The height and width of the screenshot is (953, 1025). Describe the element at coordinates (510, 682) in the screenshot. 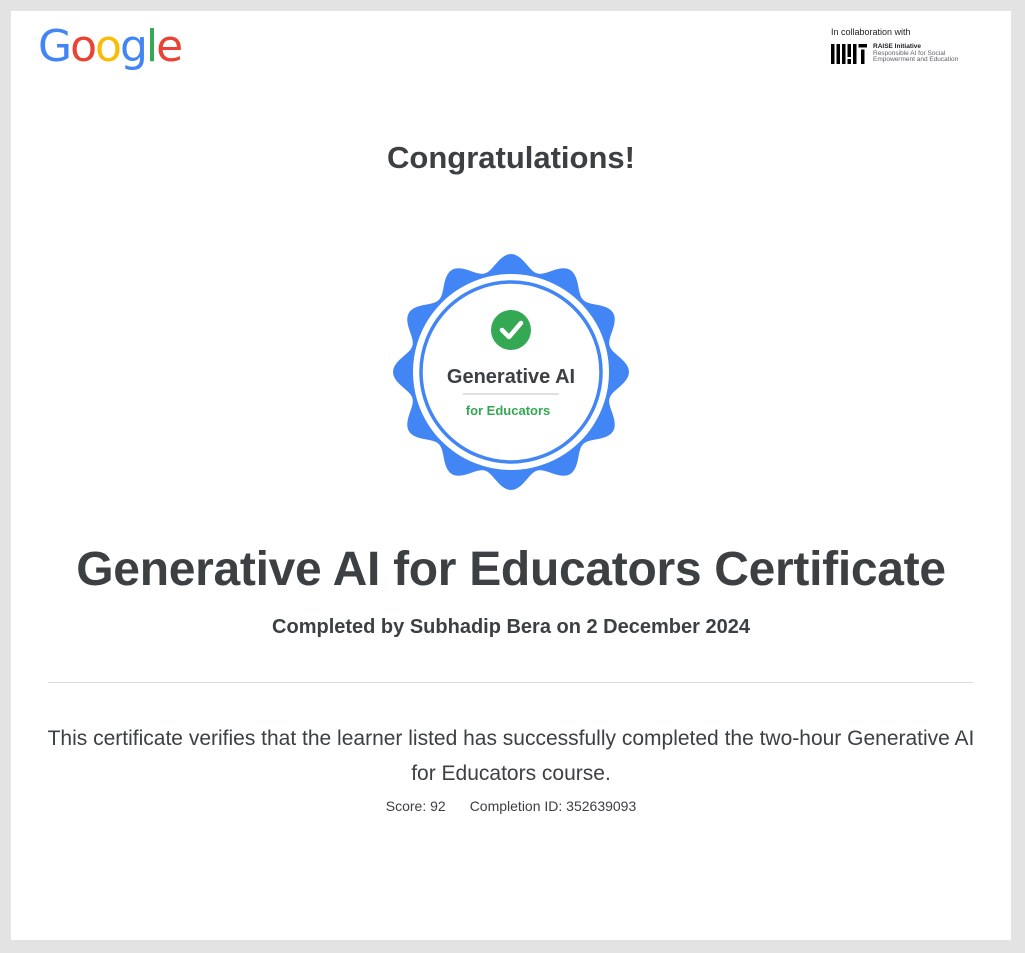

I see `divider` at that location.